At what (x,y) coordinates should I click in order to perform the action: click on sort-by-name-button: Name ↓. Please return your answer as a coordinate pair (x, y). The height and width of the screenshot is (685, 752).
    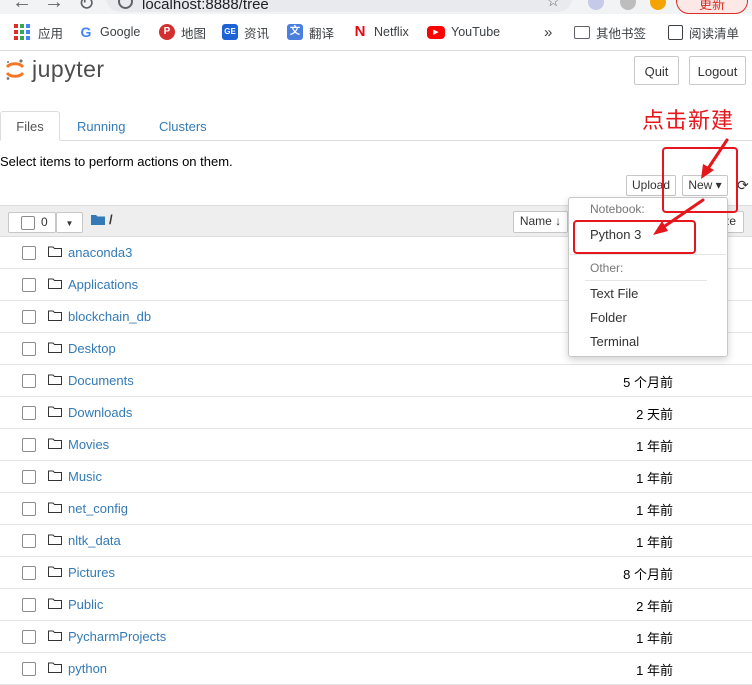
    Looking at the image, I should click on (540, 222).